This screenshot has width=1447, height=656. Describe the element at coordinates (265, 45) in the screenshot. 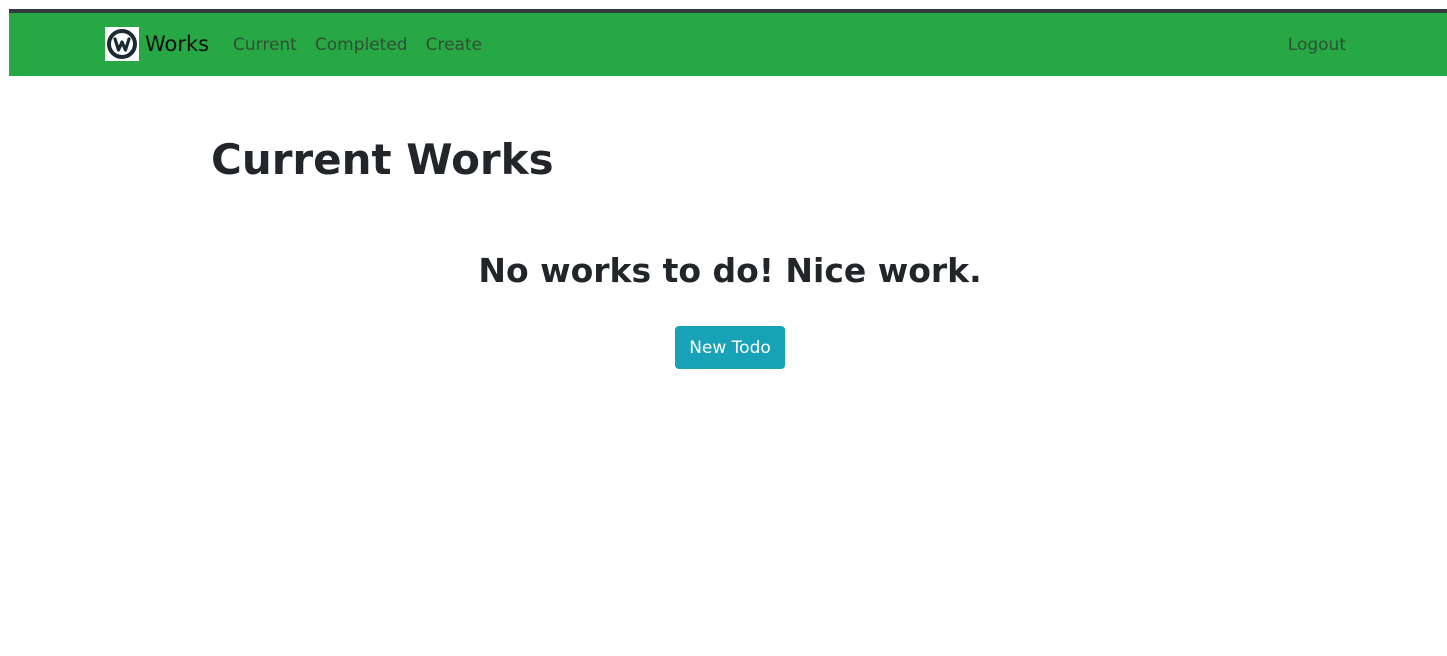

I see `nav-link-current: Current` at that location.